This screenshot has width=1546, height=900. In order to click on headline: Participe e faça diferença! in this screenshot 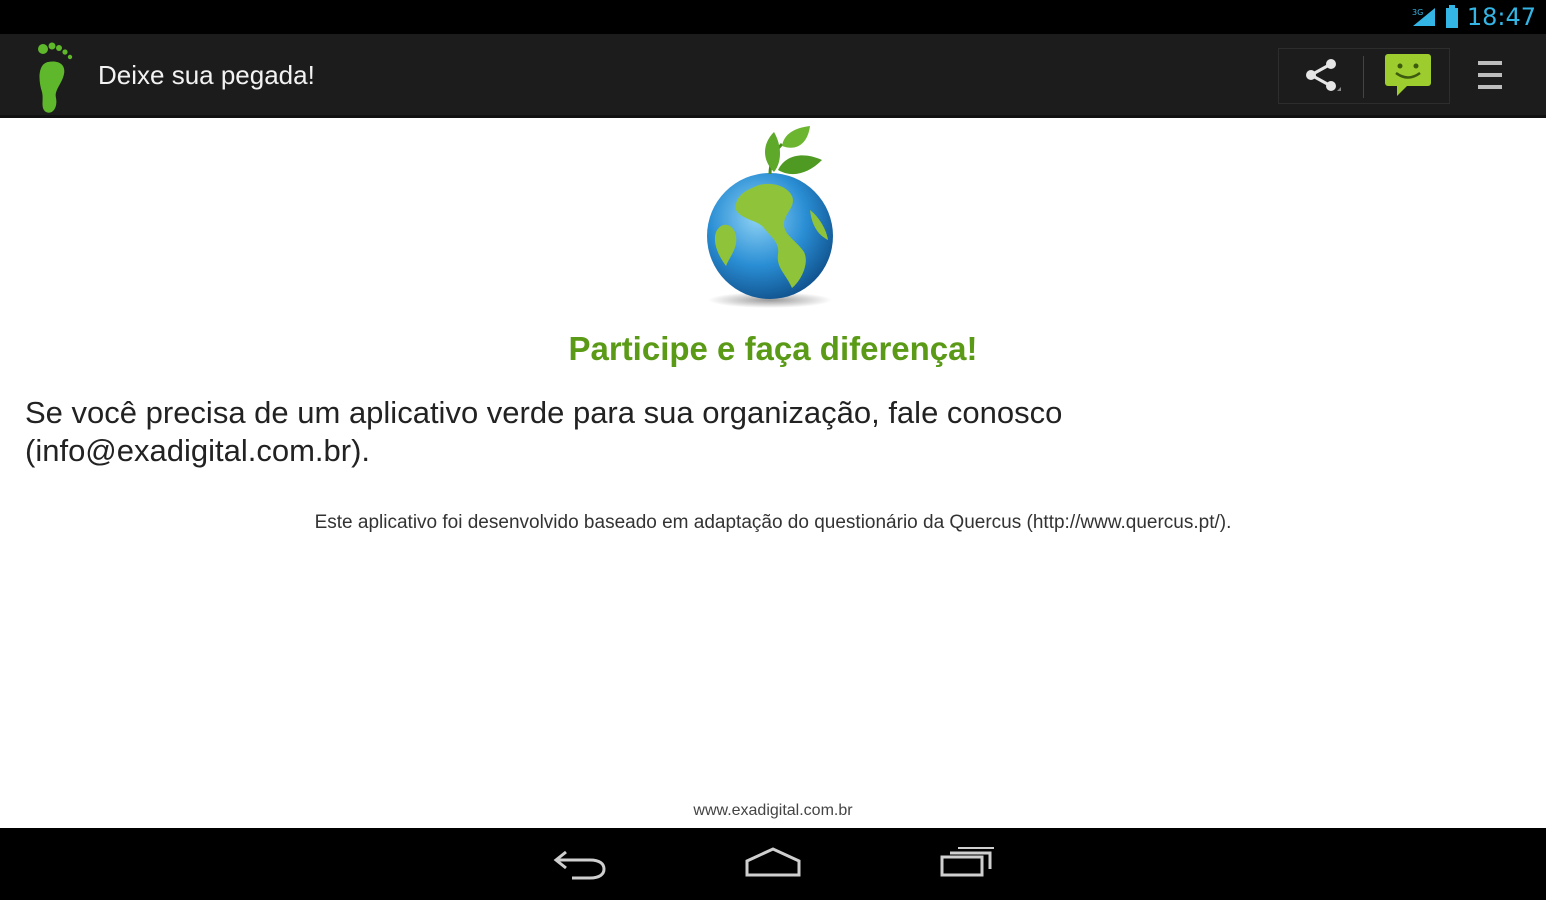, I will do `click(773, 348)`.